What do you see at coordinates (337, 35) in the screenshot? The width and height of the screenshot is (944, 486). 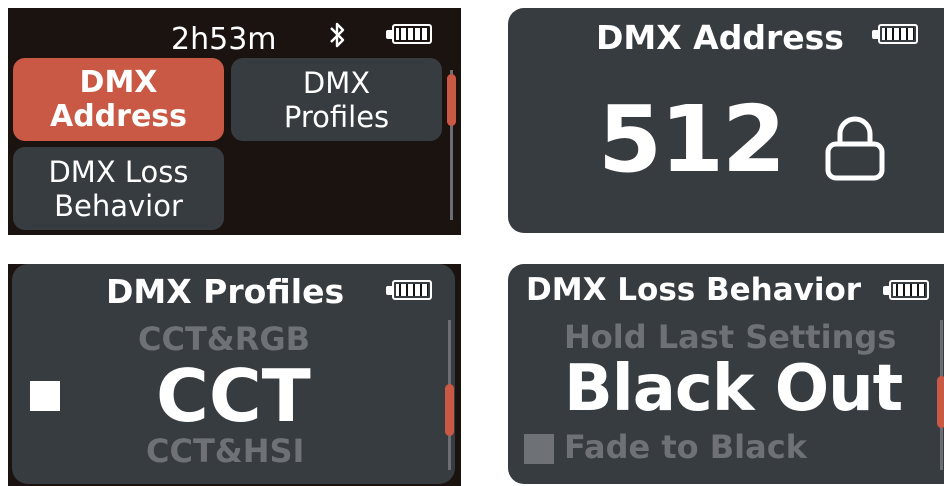 I see `bluetooth-icon` at bounding box center [337, 35].